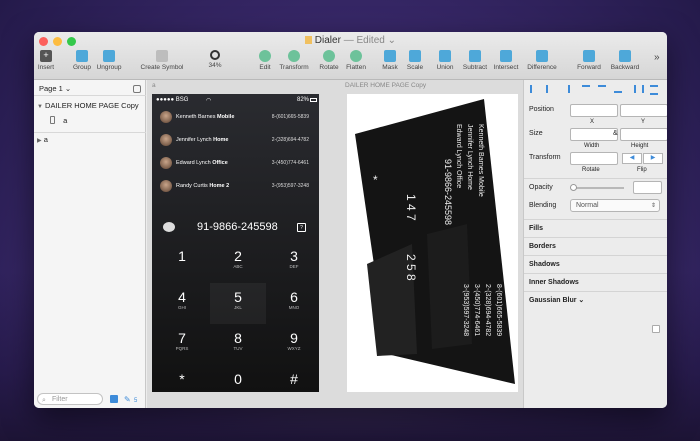 Image resolution: width=700 pixels, height=441 pixels. I want to click on flatten-tool: Flatten, so click(356, 64).